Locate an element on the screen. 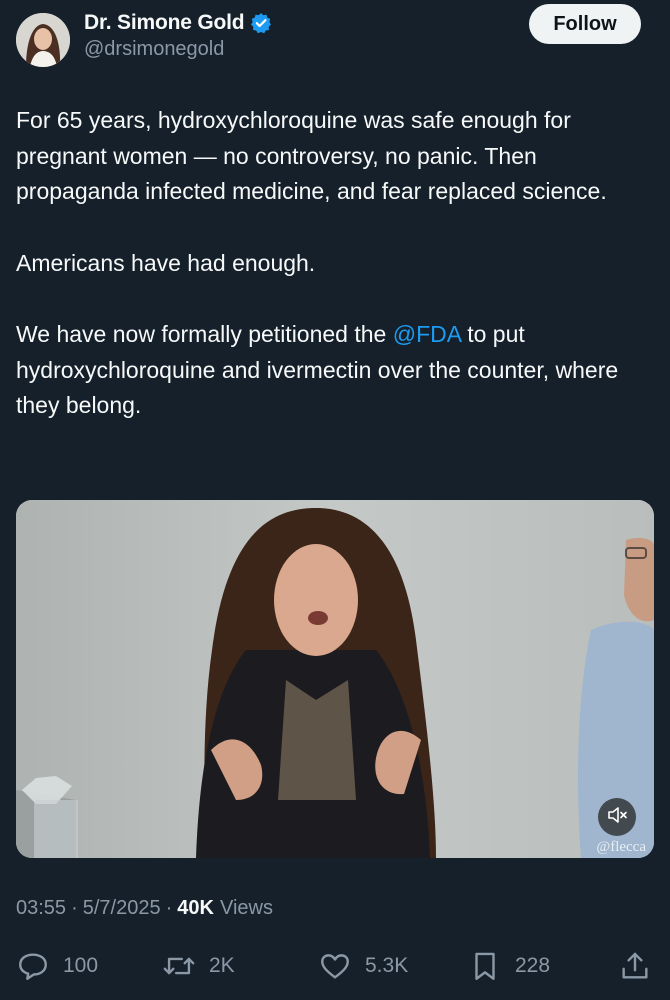  video-watermark: @flecca is located at coordinates (621, 847).